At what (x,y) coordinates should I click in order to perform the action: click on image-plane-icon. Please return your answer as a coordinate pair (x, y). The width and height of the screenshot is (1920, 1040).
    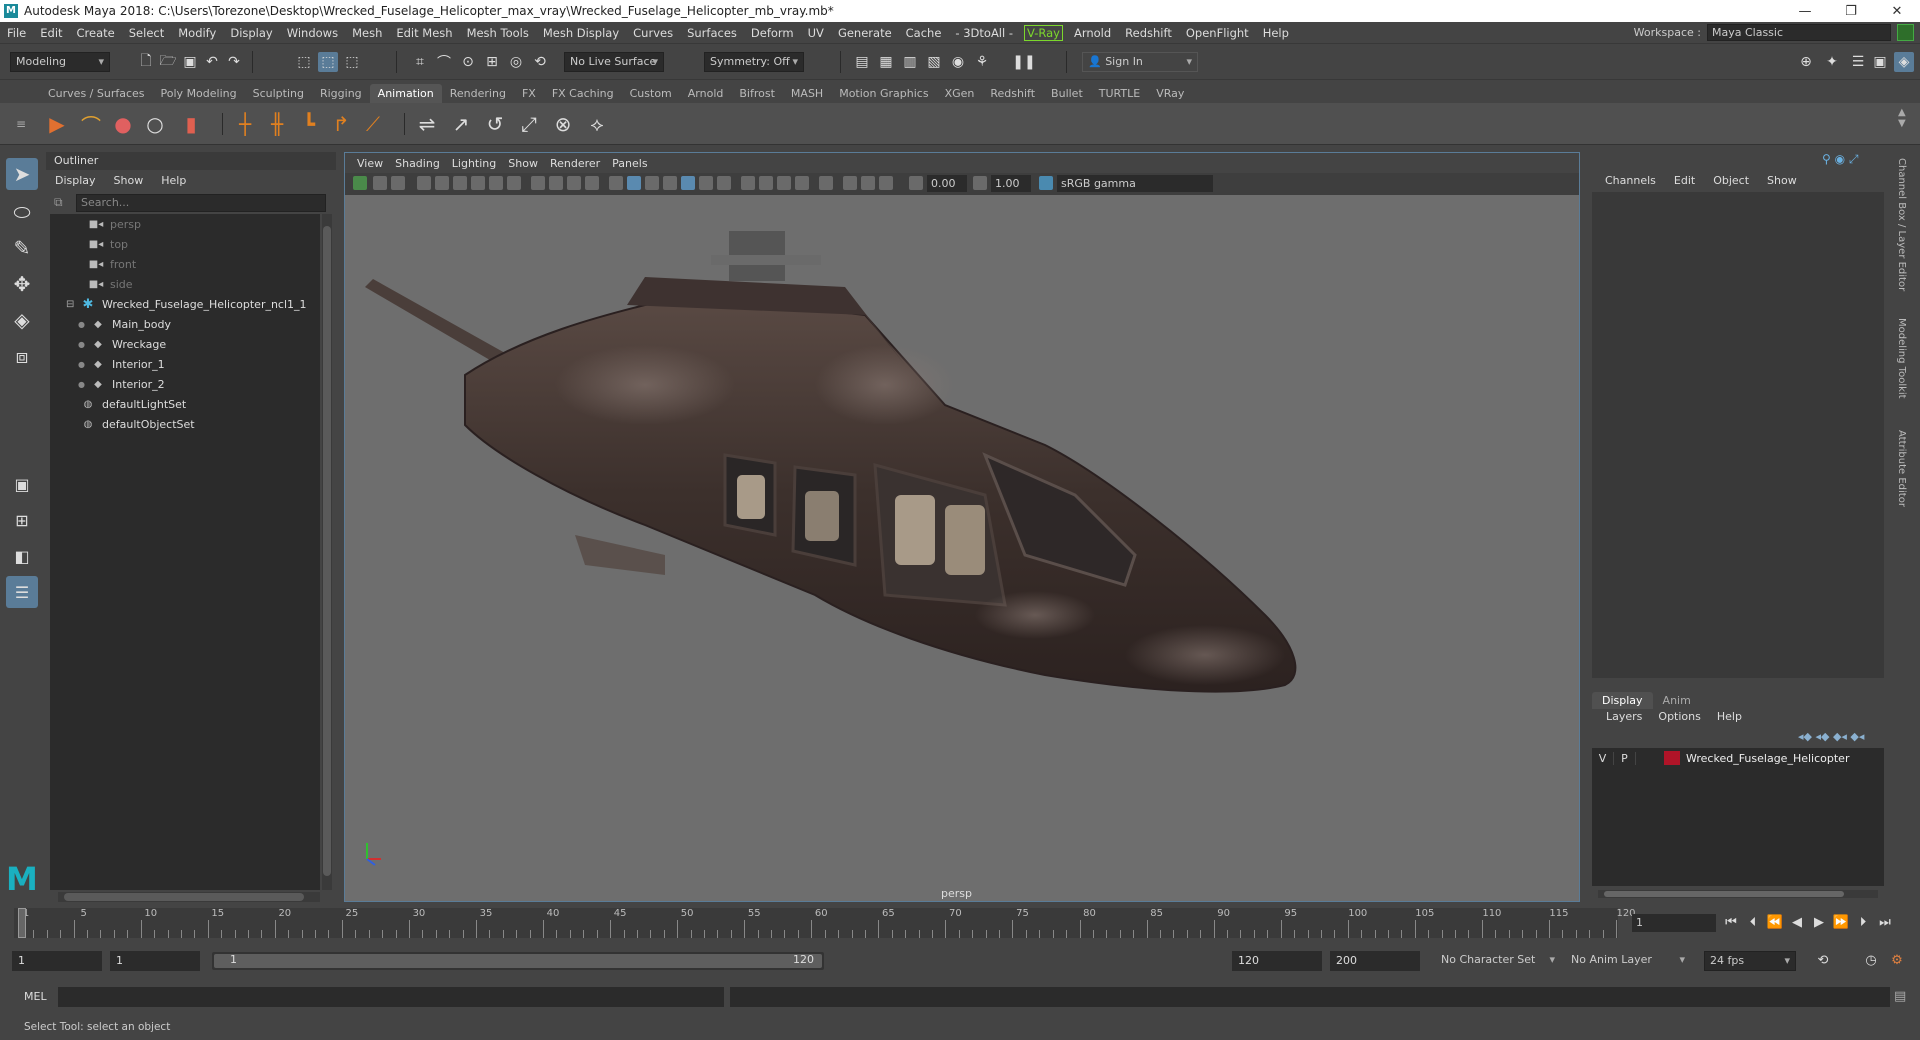
    Looking at the image, I should click on (424, 183).